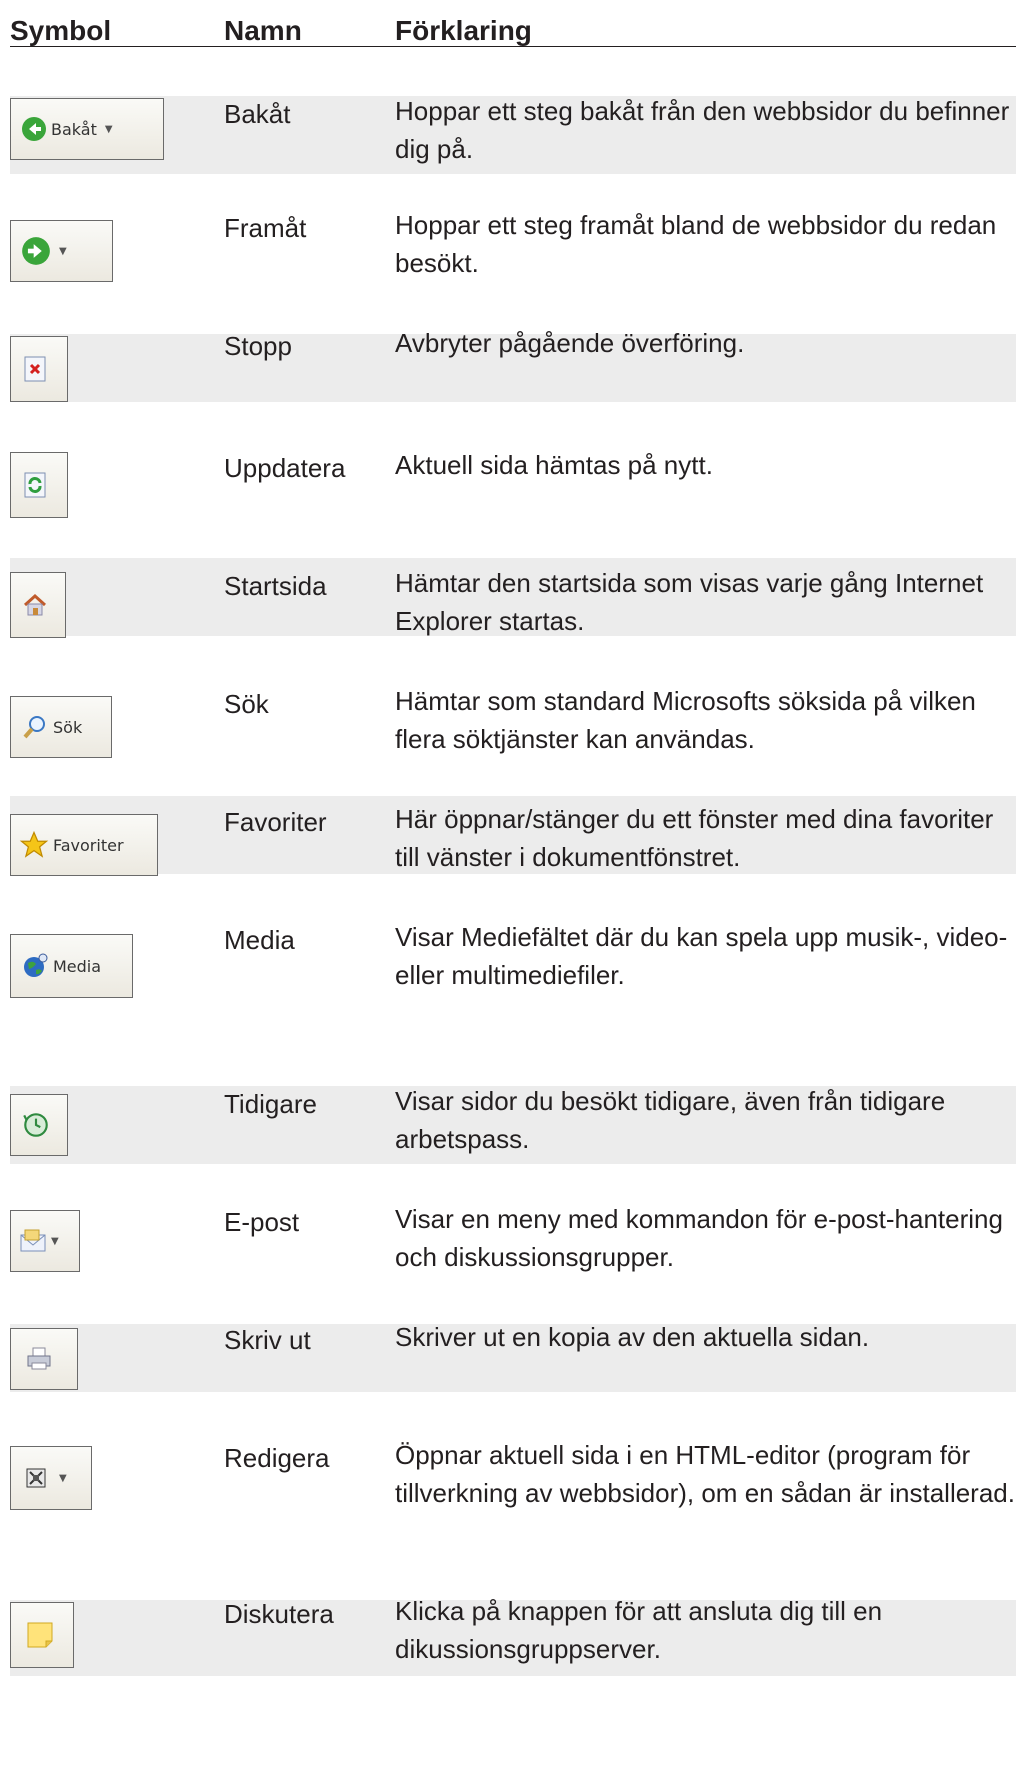 The height and width of the screenshot is (1780, 1016). What do you see at coordinates (34, 727) in the screenshot?
I see `search-icon` at bounding box center [34, 727].